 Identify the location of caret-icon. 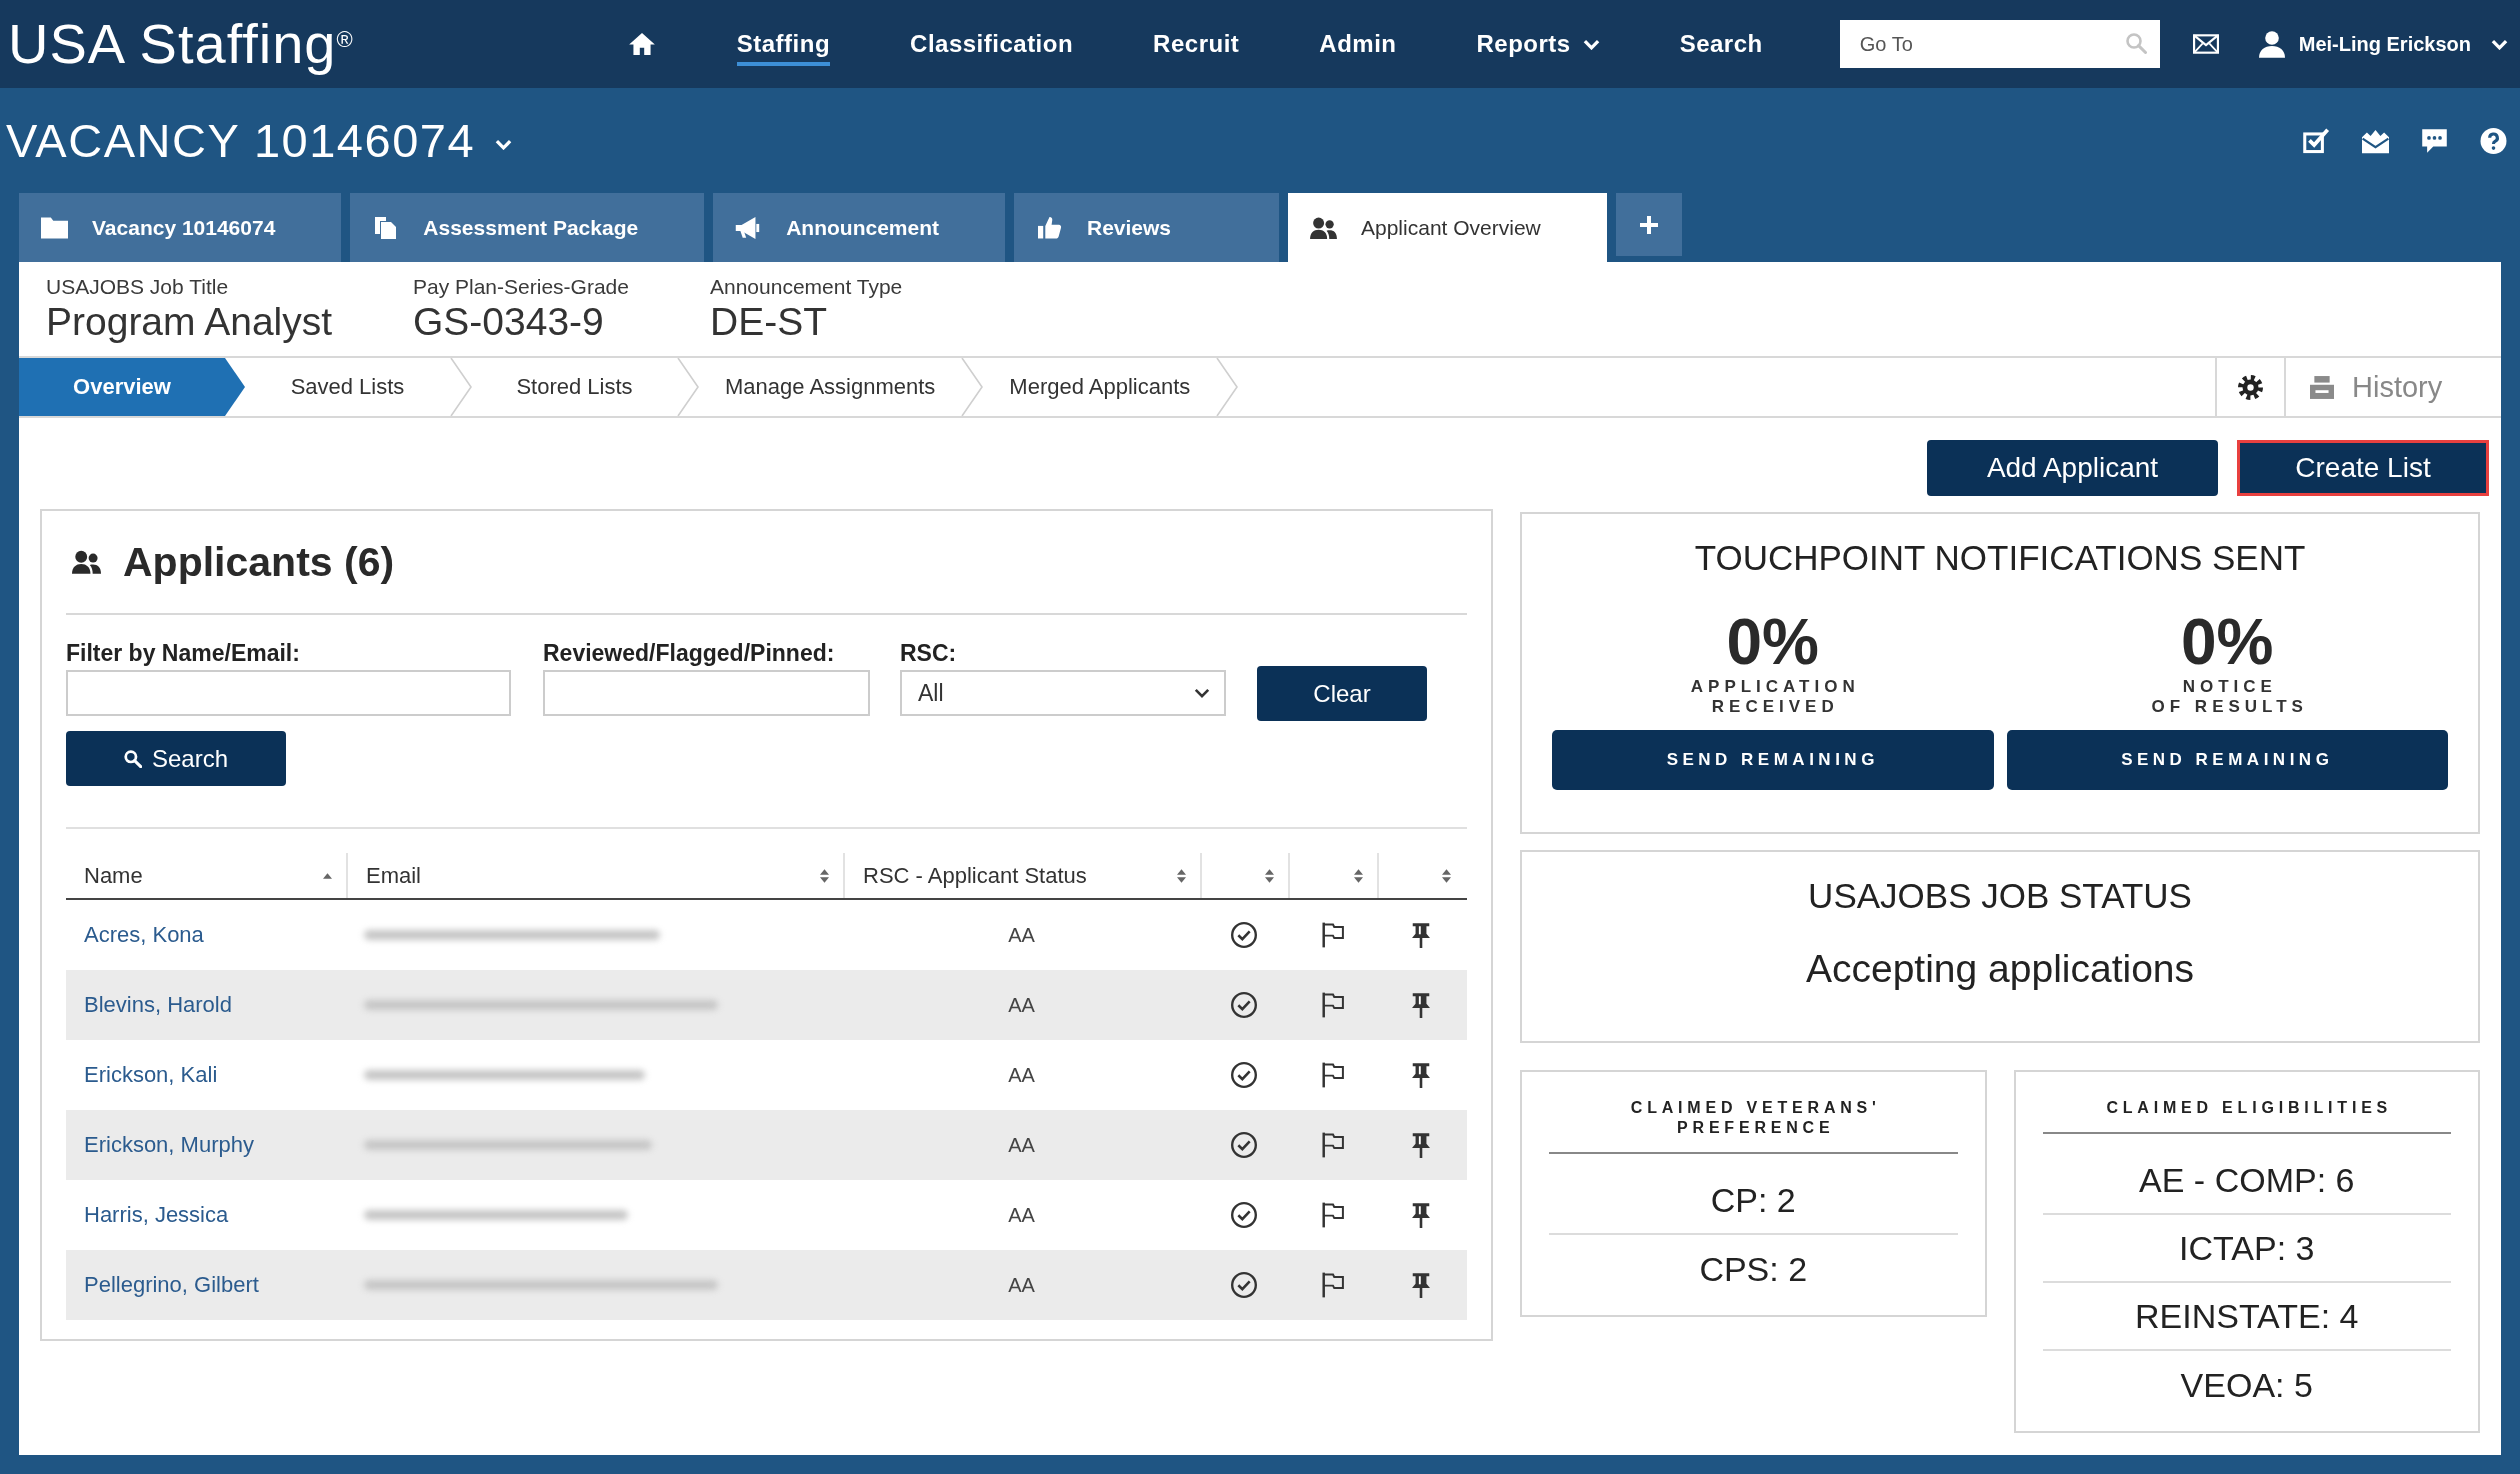
(1202, 693).